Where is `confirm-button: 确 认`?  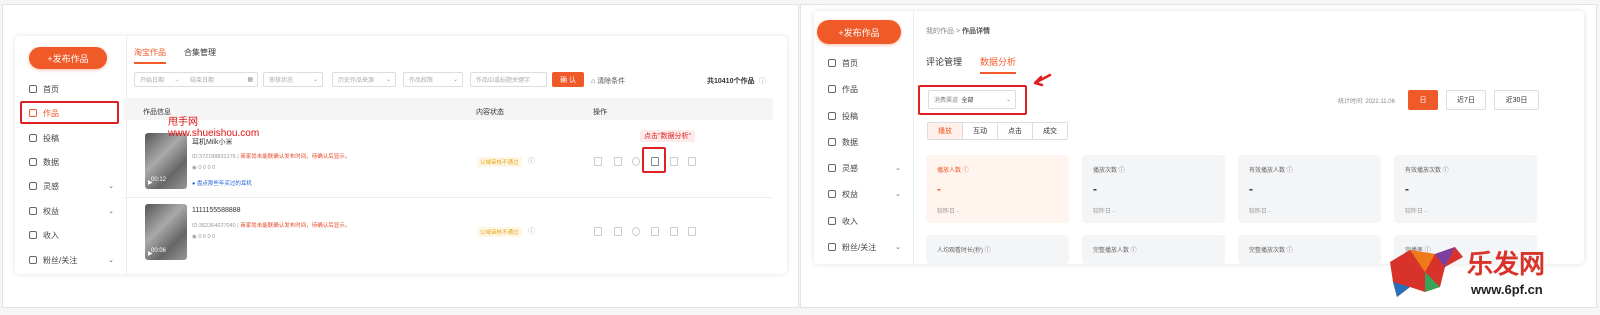
confirm-button: 确 认 is located at coordinates (568, 79).